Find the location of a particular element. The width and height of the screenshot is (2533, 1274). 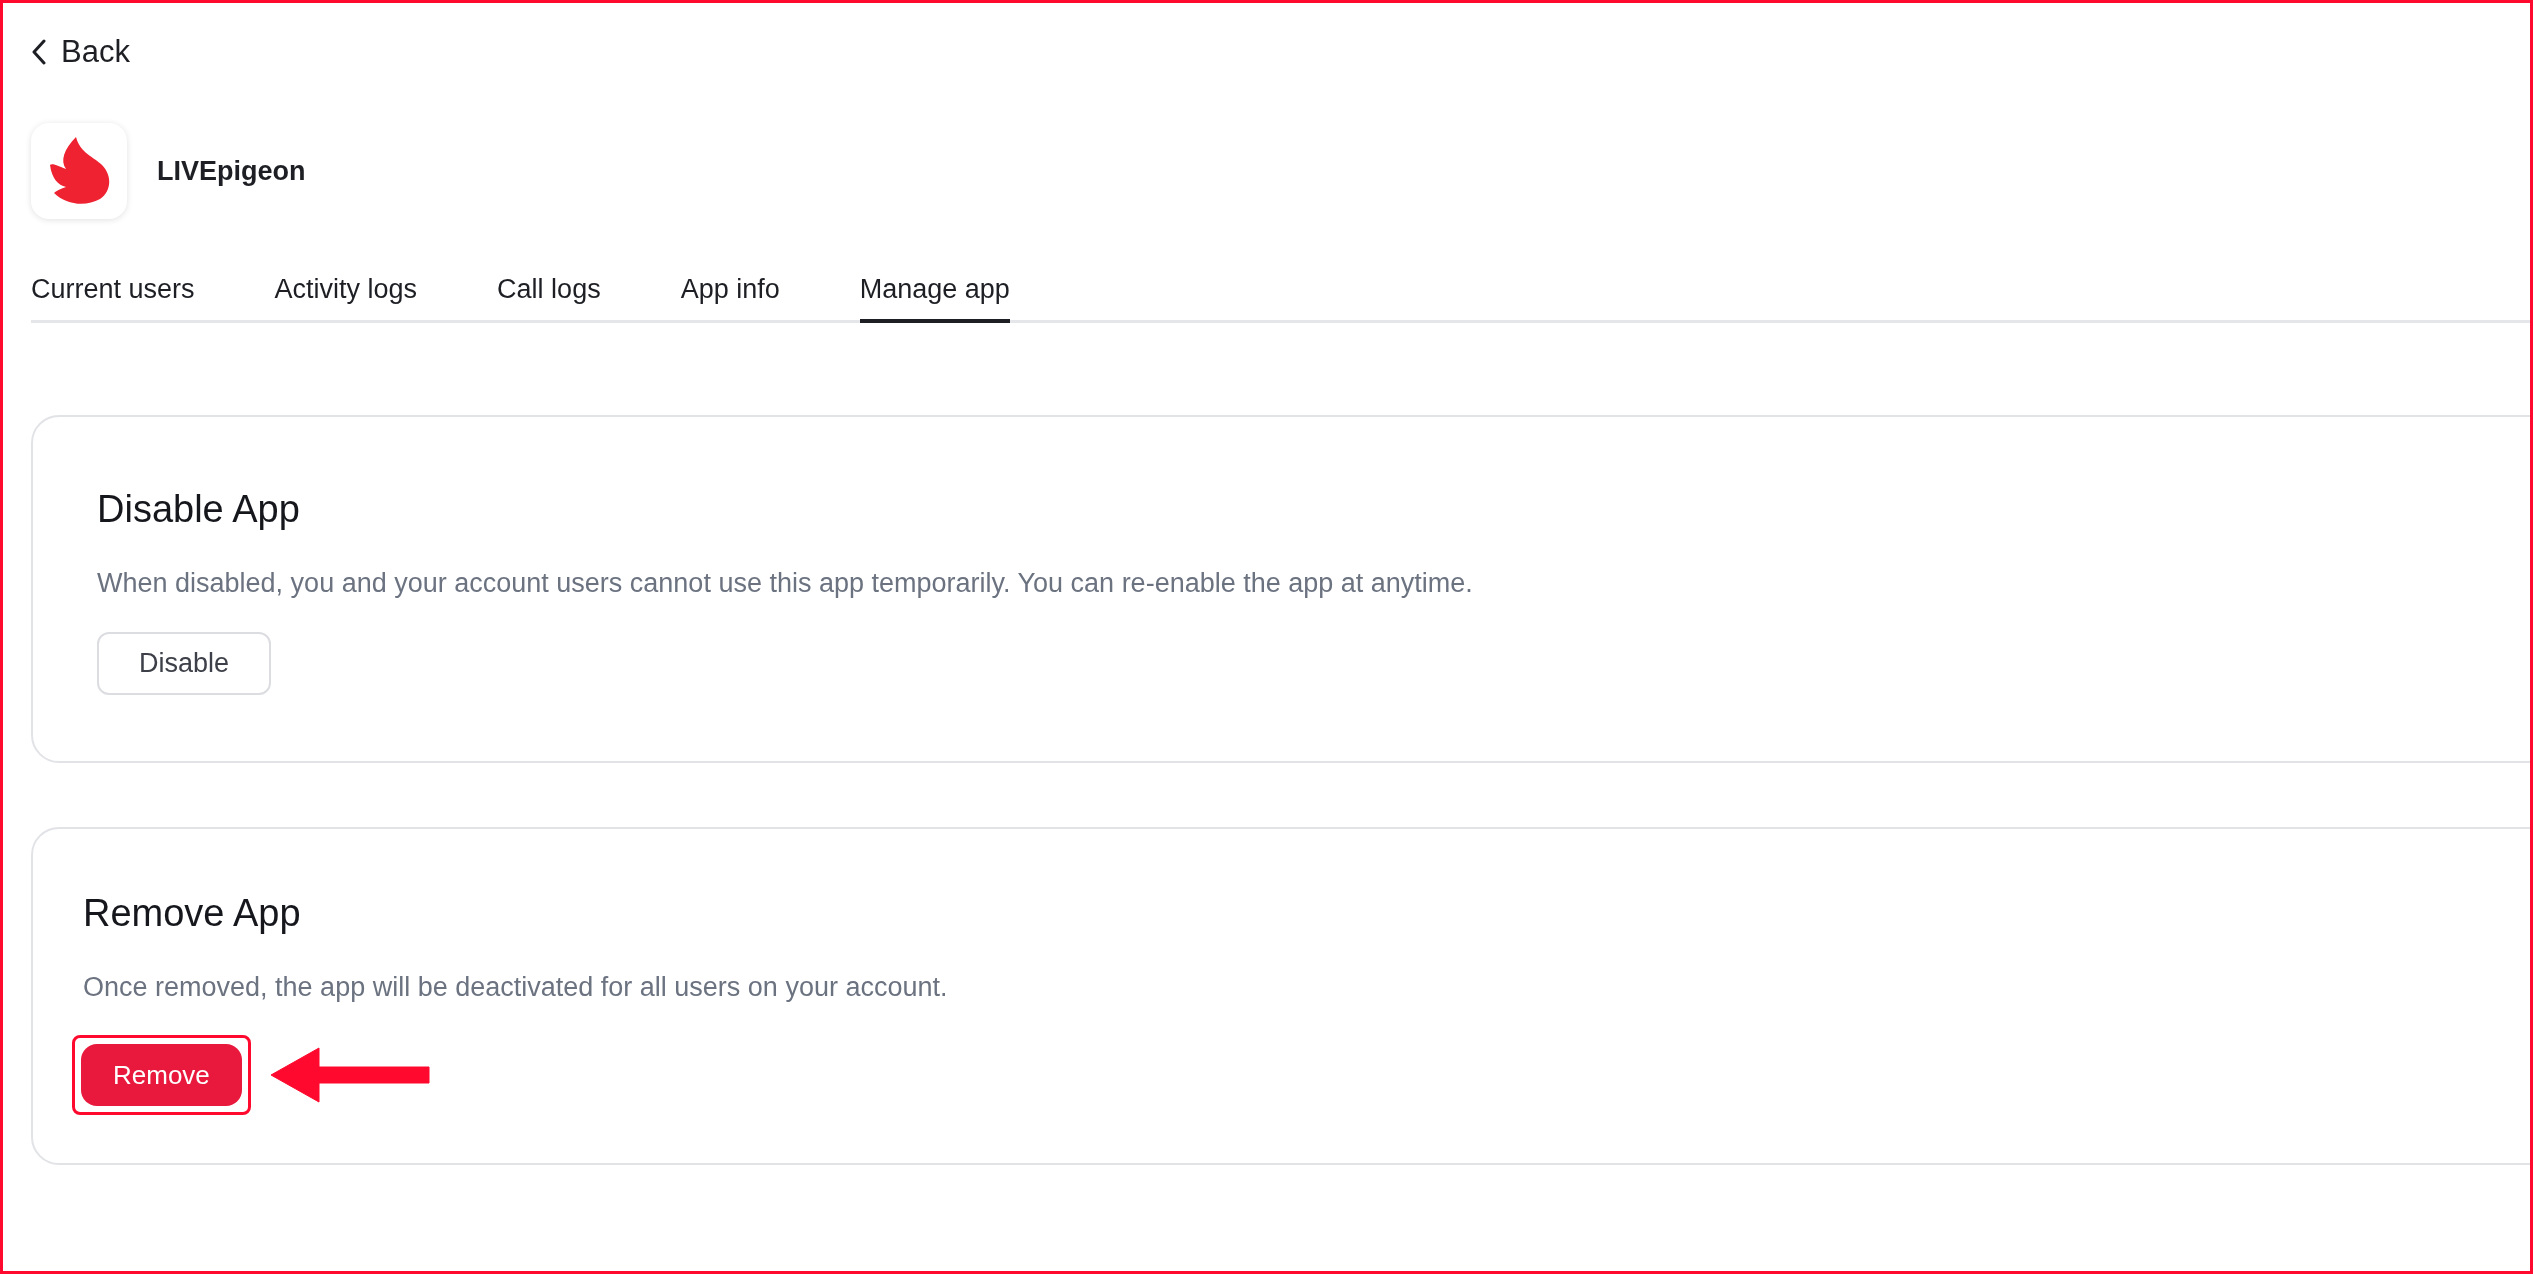

app-name: LIVEpigeon is located at coordinates (231, 171).